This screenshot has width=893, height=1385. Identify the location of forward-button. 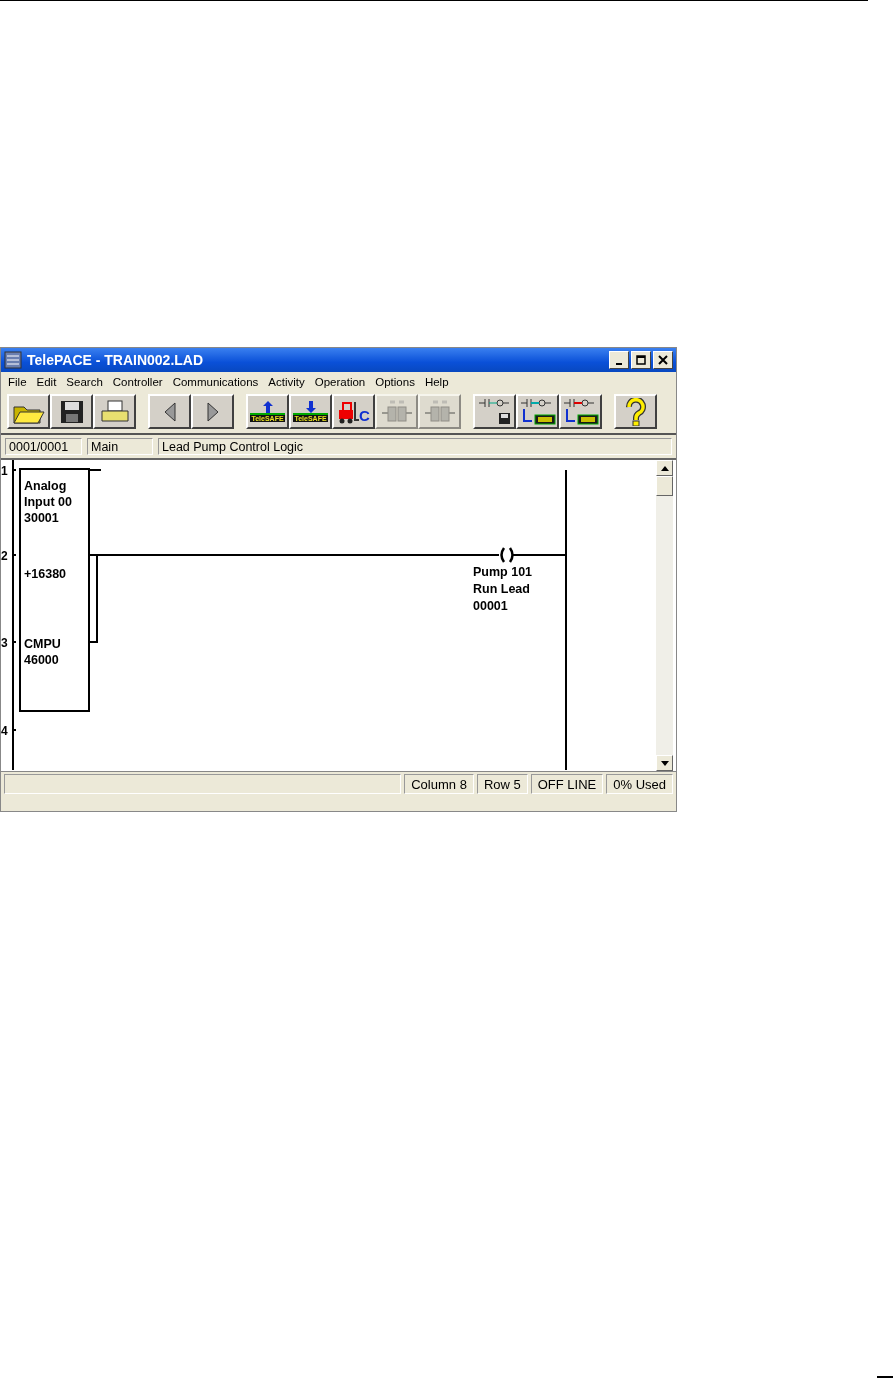
(212, 411).